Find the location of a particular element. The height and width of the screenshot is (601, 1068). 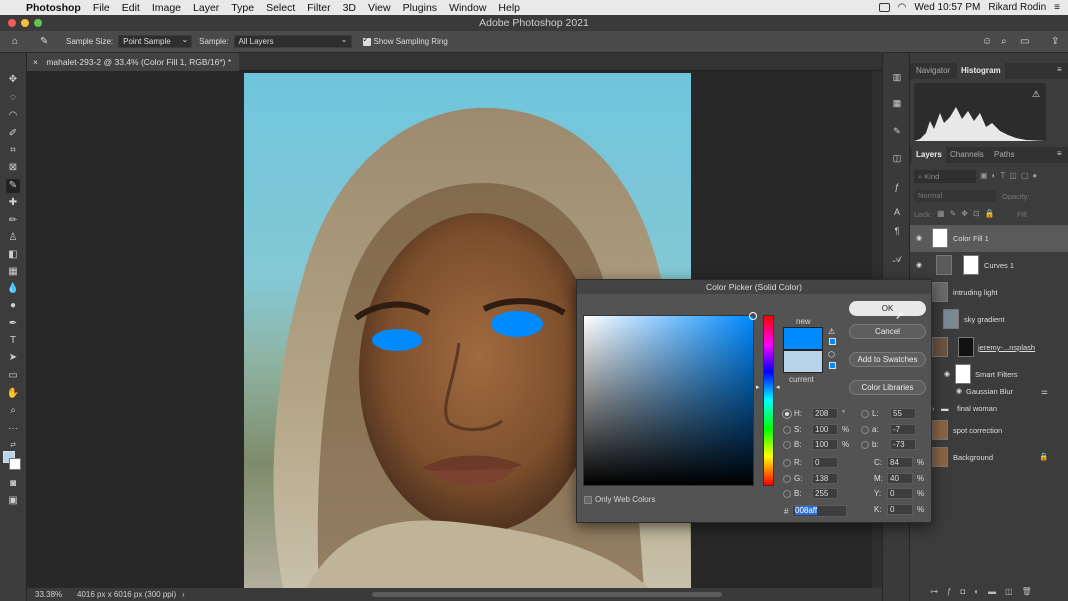

zoom-tool-icon: ⌕ is located at coordinates (13, 411).